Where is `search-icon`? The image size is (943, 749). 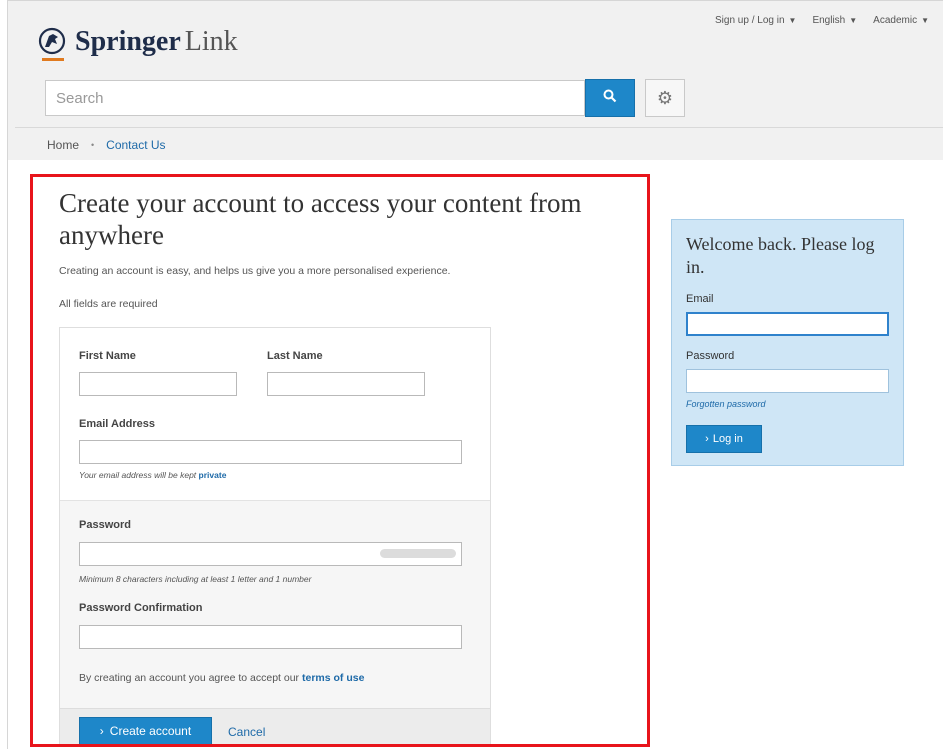 search-icon is located at coordinates (610, 98).